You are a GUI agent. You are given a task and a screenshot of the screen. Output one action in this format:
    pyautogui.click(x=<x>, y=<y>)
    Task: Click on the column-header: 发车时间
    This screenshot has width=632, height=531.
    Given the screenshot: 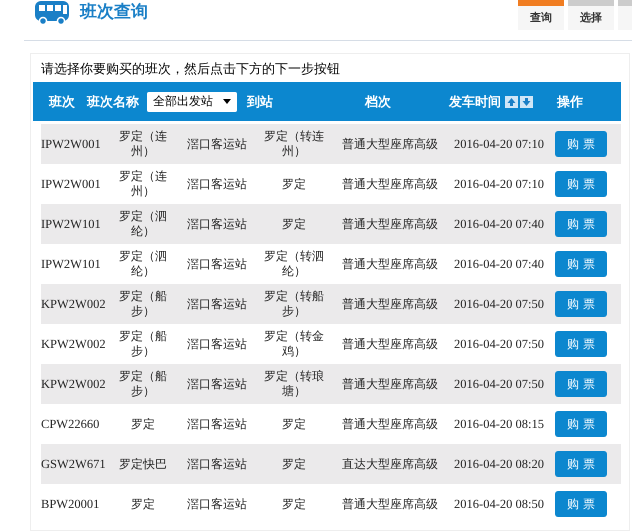 What is the action you would take?
    pyautogui.click(x=475, y=101)
    